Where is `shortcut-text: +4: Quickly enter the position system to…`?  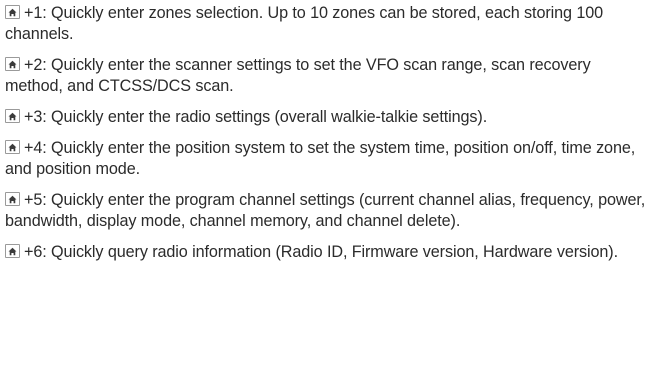
shortcut-text: +4: Quickly enter the position system to… is located at coordinates (320, 158).